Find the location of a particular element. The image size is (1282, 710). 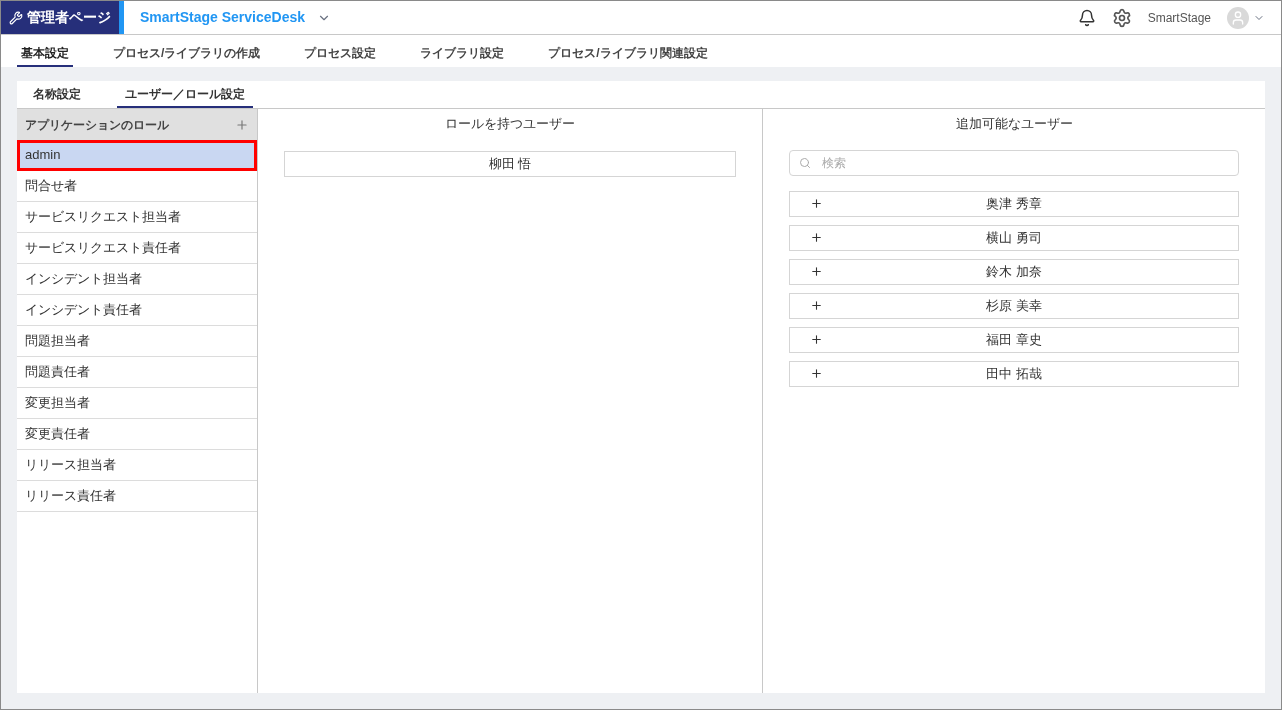

badge-label: 管理者ページ is located at coordinates (69, 17).